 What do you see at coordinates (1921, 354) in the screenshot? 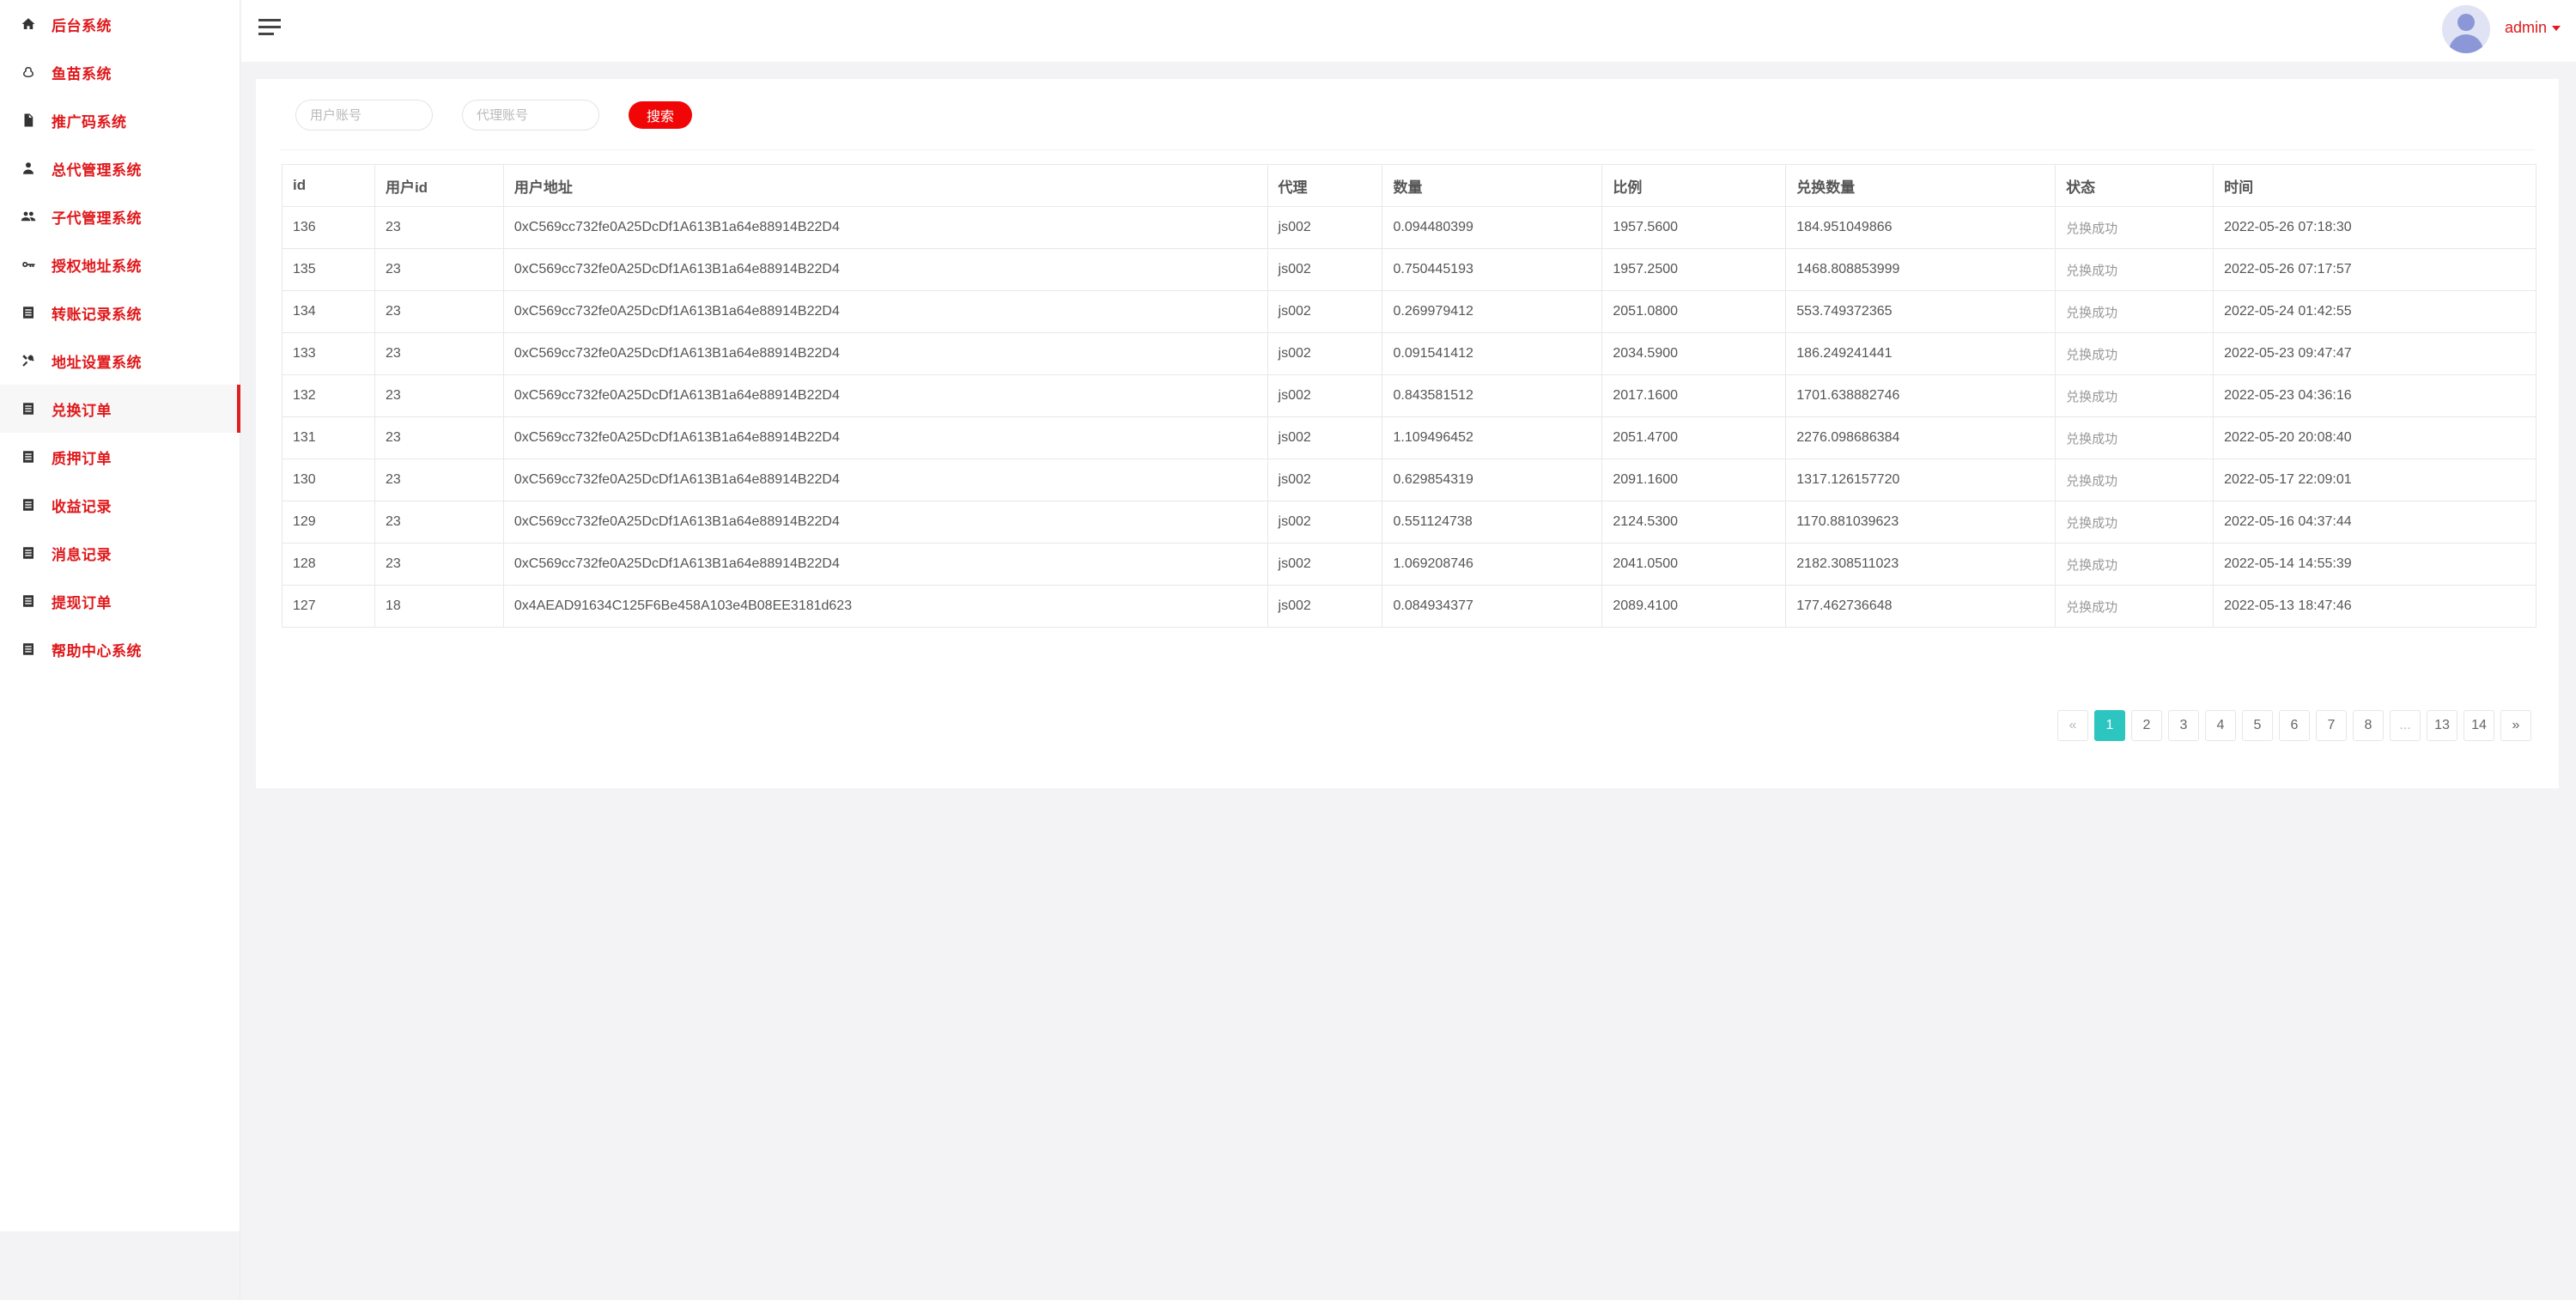
I see `table-cell: 186.249241441` at bounding box center [1921, 354].